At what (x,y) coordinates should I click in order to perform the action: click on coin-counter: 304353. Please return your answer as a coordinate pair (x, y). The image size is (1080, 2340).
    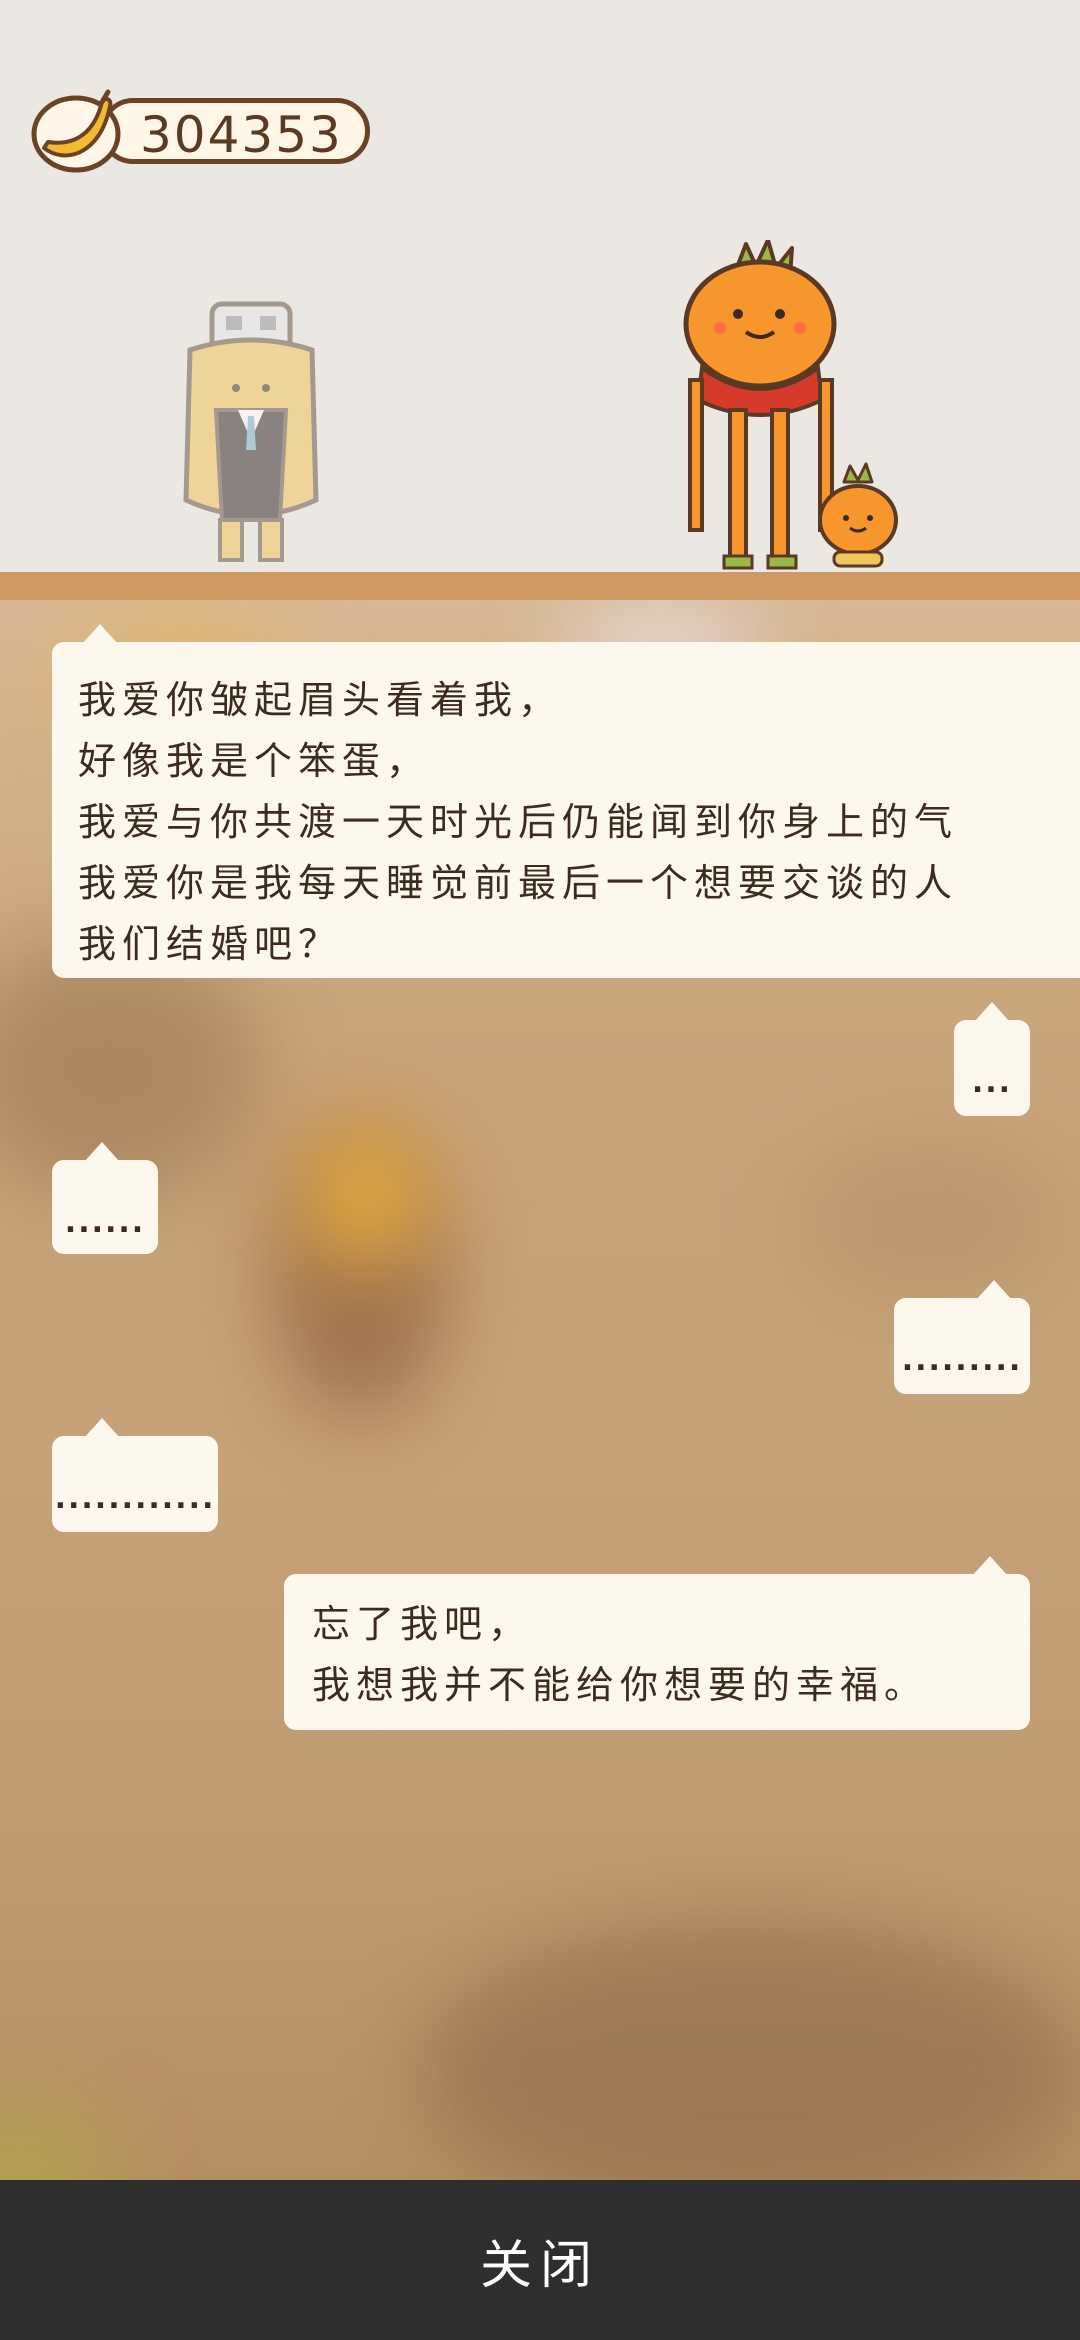
    Looking at the image, I should click on (202, 129).